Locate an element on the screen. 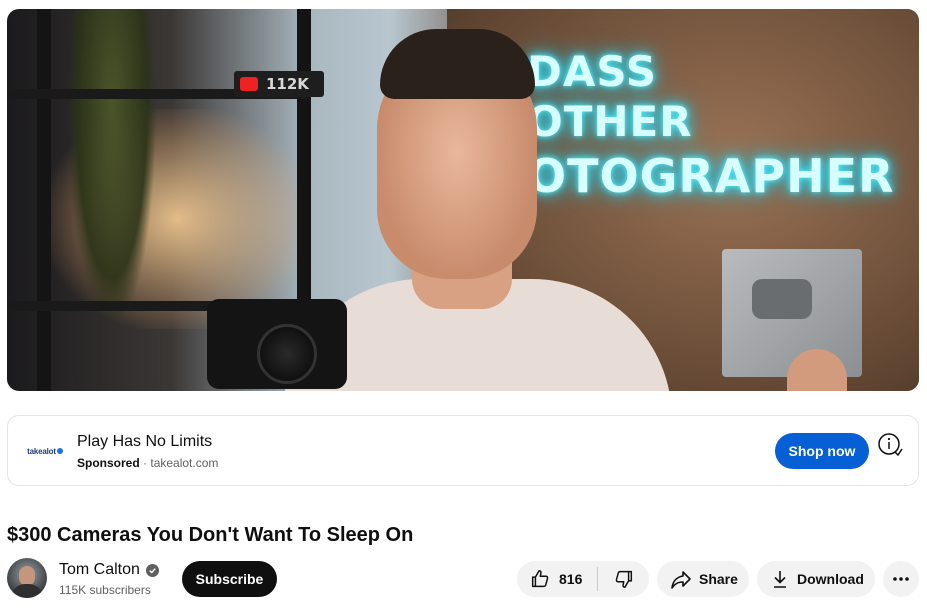  advertiser-logo-text: takealot is located at coordinates (45, 451).